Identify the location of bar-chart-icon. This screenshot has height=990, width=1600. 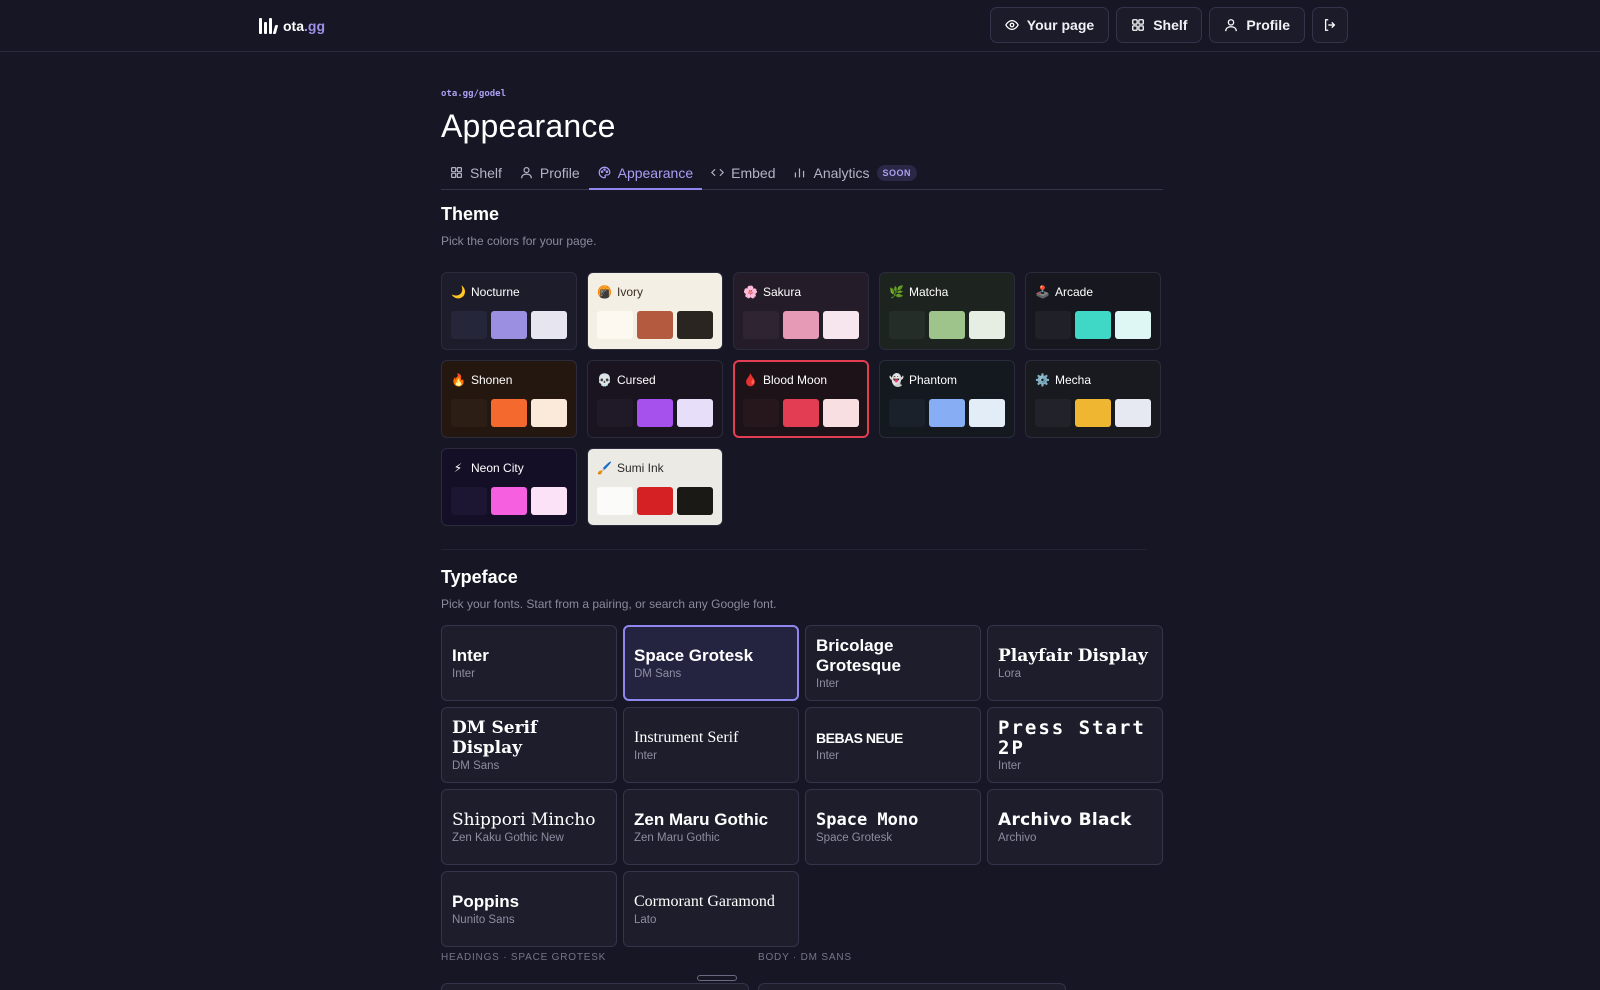
(800, 173).